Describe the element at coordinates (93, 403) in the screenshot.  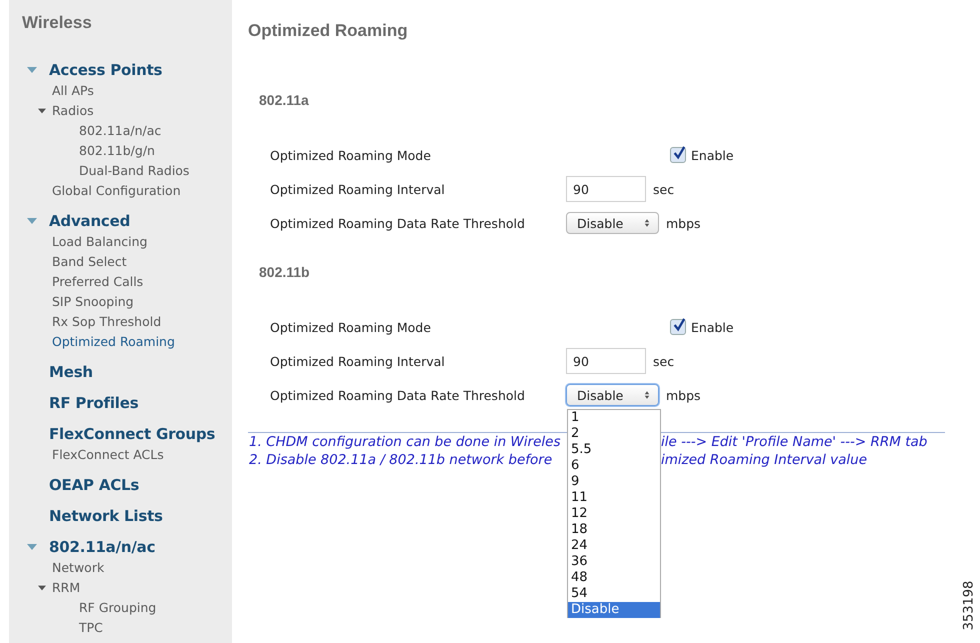
I see `sidebar-section-link: RF Profiles` at that location.